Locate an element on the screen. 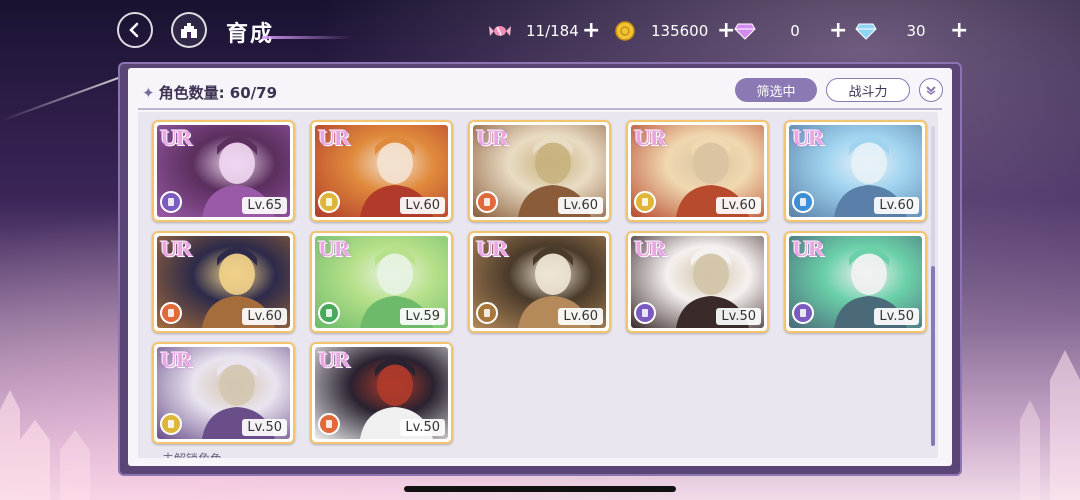 This screenshot has width=1080, height=500. sort-order-toggle is located at coordinates (931, 90).